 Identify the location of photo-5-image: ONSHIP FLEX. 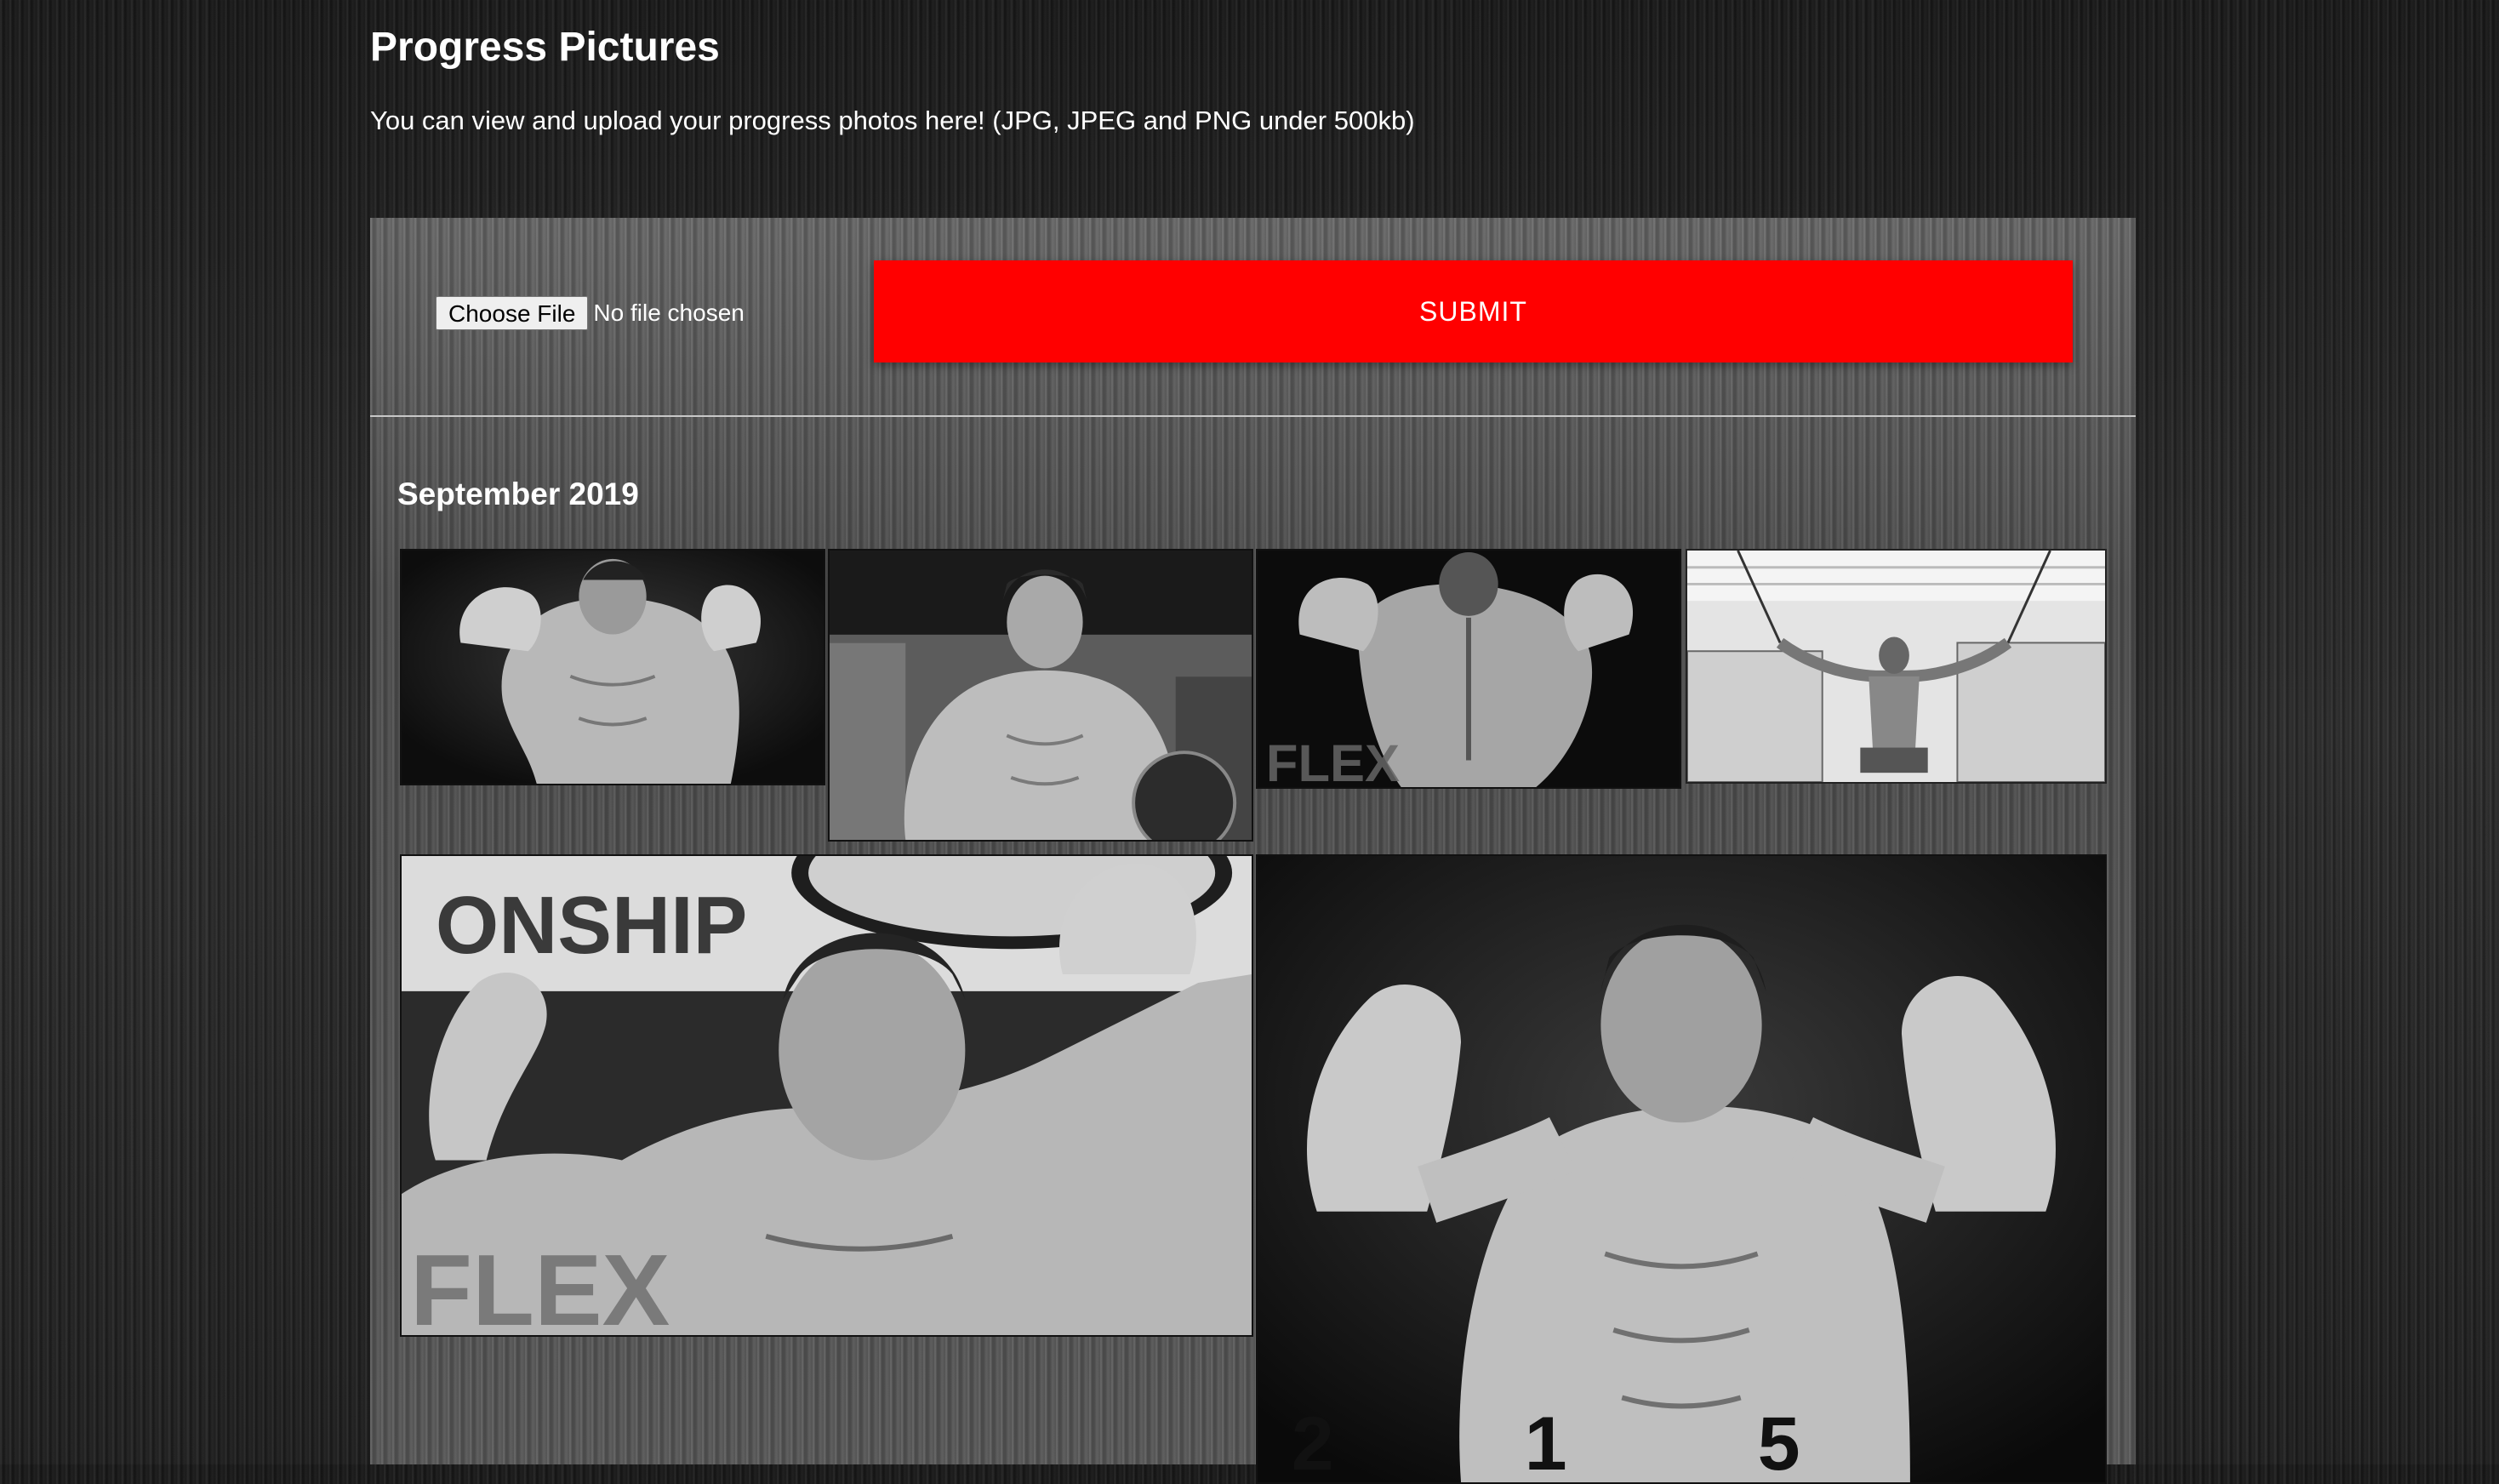
(827, 1095).